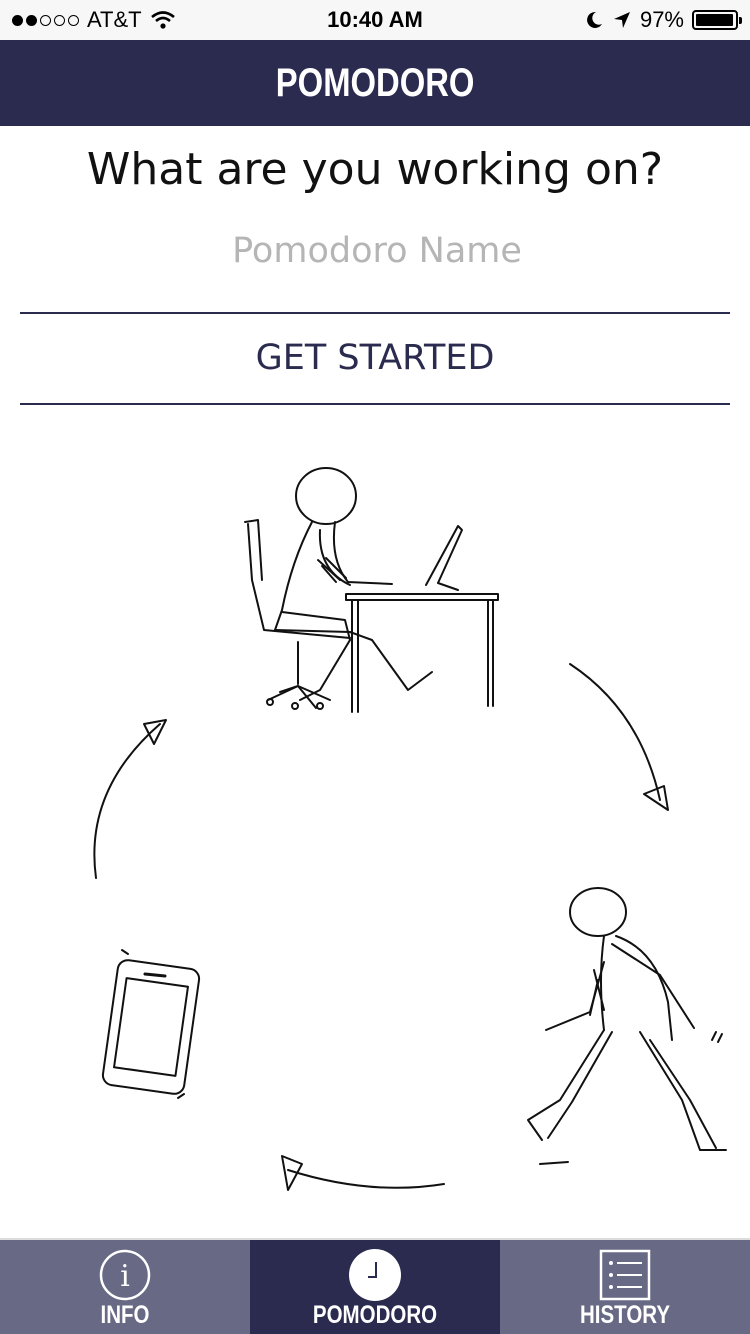 This screenshot has height=1334, width=750. What do you see at coordinates (625, 1275) in the screenshot?
I see `list-icon` at bounding box center [625, 1275].